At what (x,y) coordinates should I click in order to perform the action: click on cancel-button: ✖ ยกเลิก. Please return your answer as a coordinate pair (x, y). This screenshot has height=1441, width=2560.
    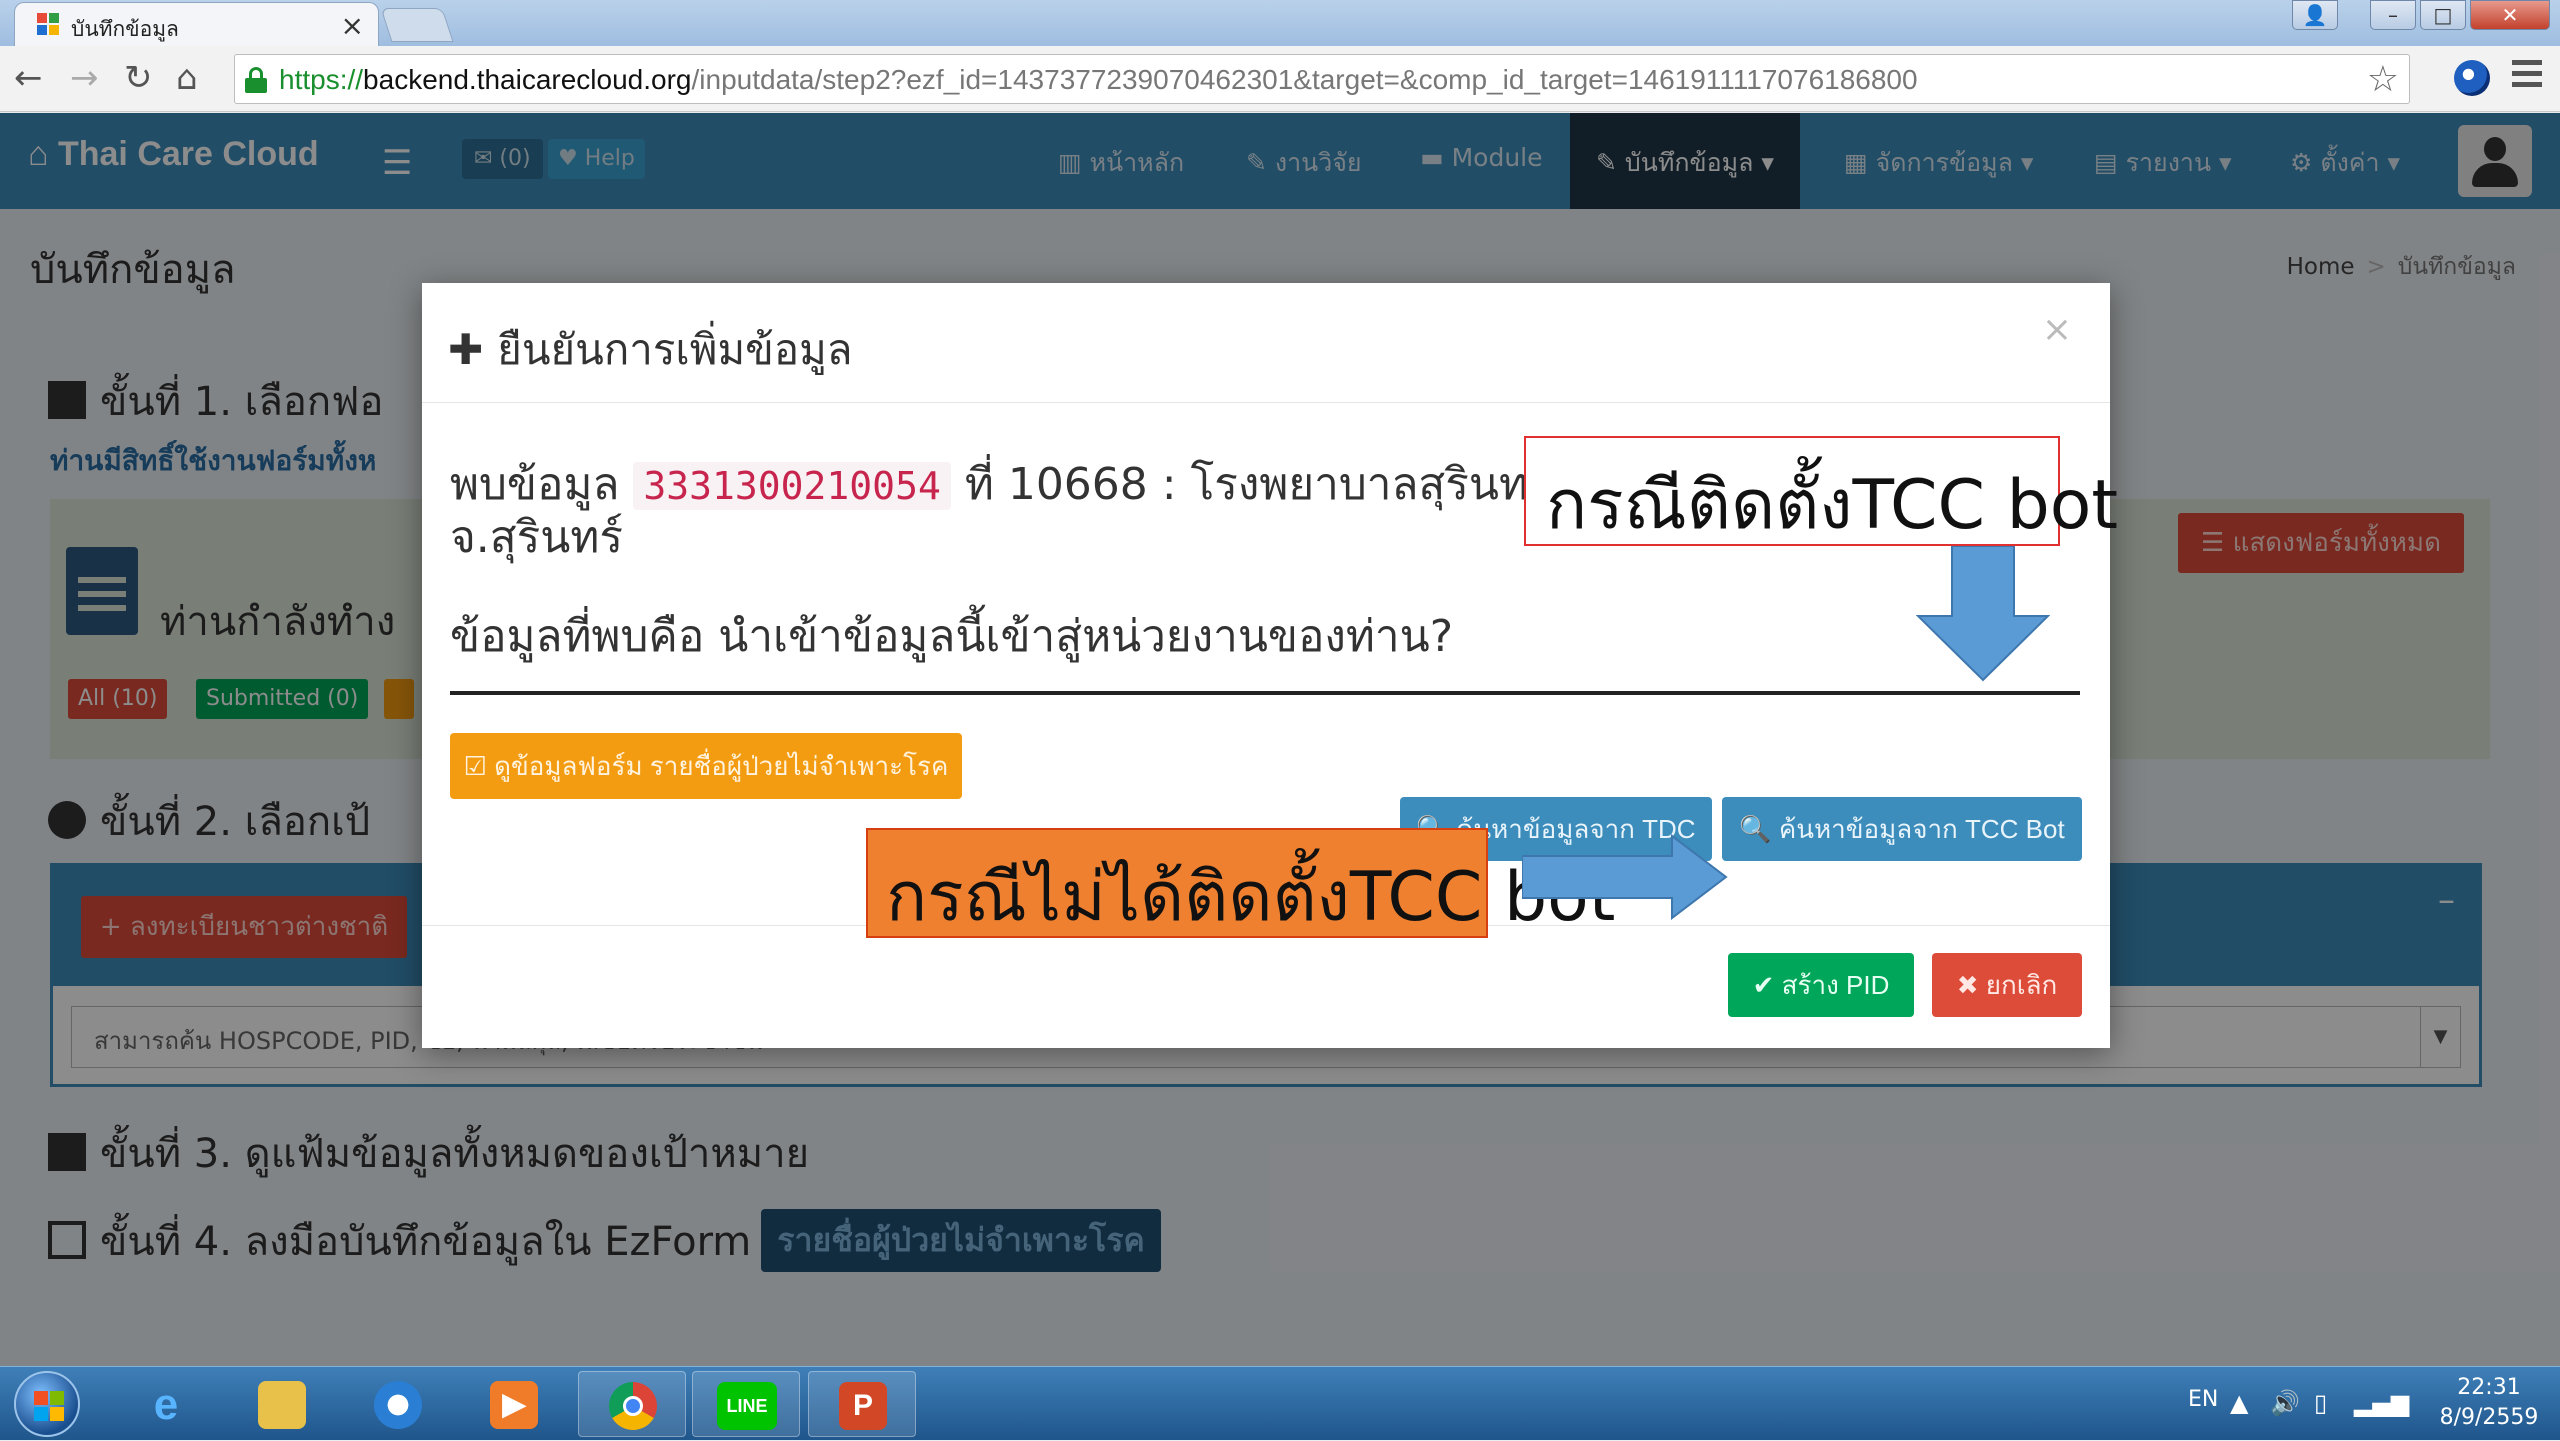
    Looking at the image, I should click on (2007, 985).